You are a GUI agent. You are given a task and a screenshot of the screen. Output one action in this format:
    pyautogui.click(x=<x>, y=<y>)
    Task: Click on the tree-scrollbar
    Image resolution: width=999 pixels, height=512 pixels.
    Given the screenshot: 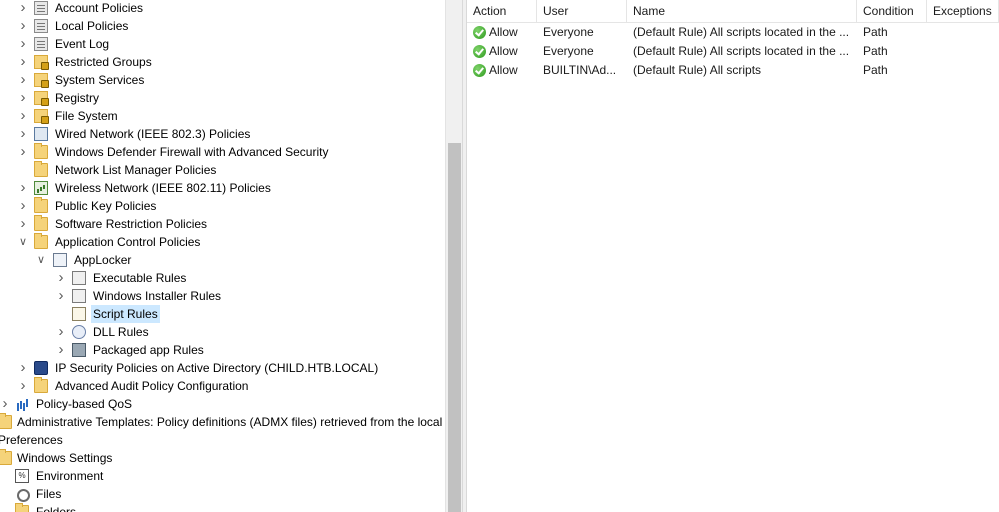 What is the action you would take?
    pyautogui.click(x=453, y=256)
    